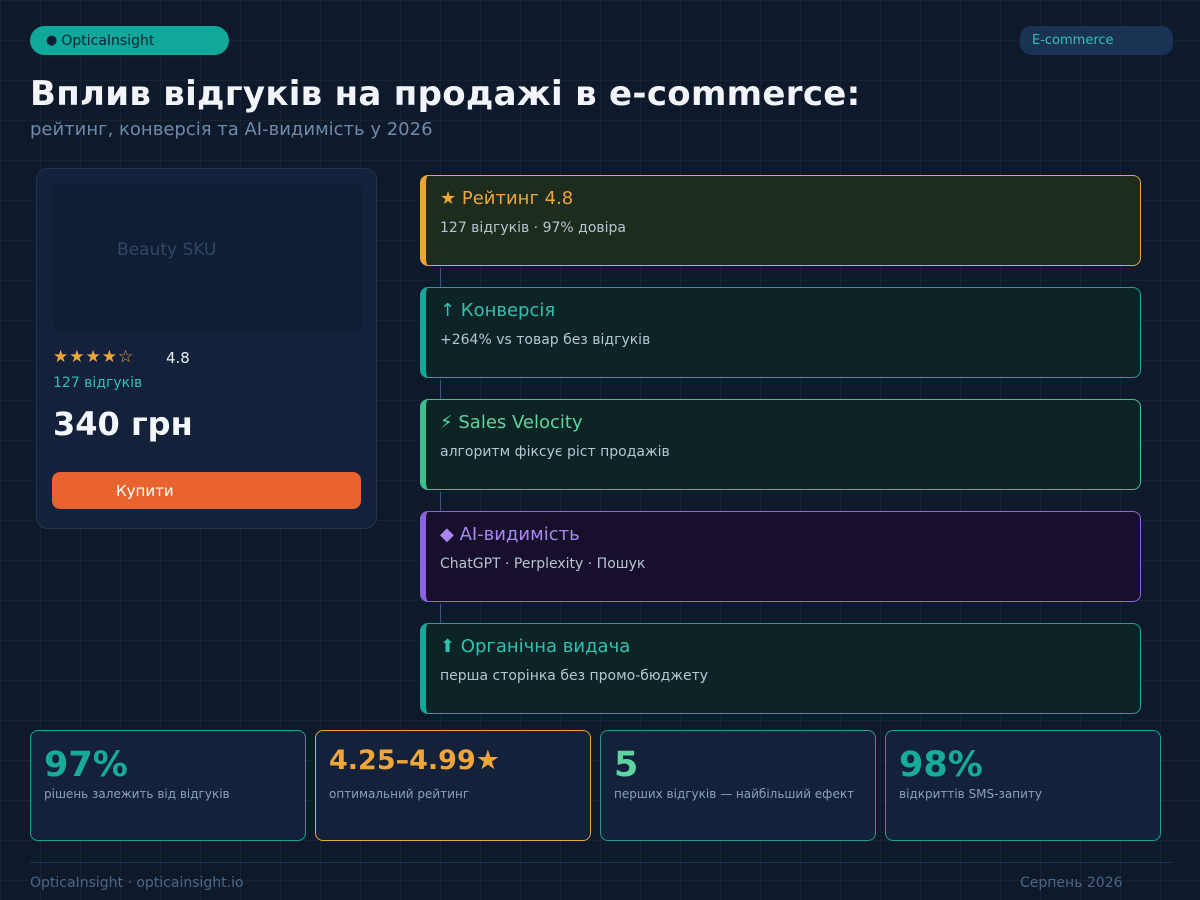 The image size is (1200, 900). What do you see at coordinates (498, 310) in the screenshot?
I see `step-title: ↑ Конверсія` at bounding box center [498, 310].